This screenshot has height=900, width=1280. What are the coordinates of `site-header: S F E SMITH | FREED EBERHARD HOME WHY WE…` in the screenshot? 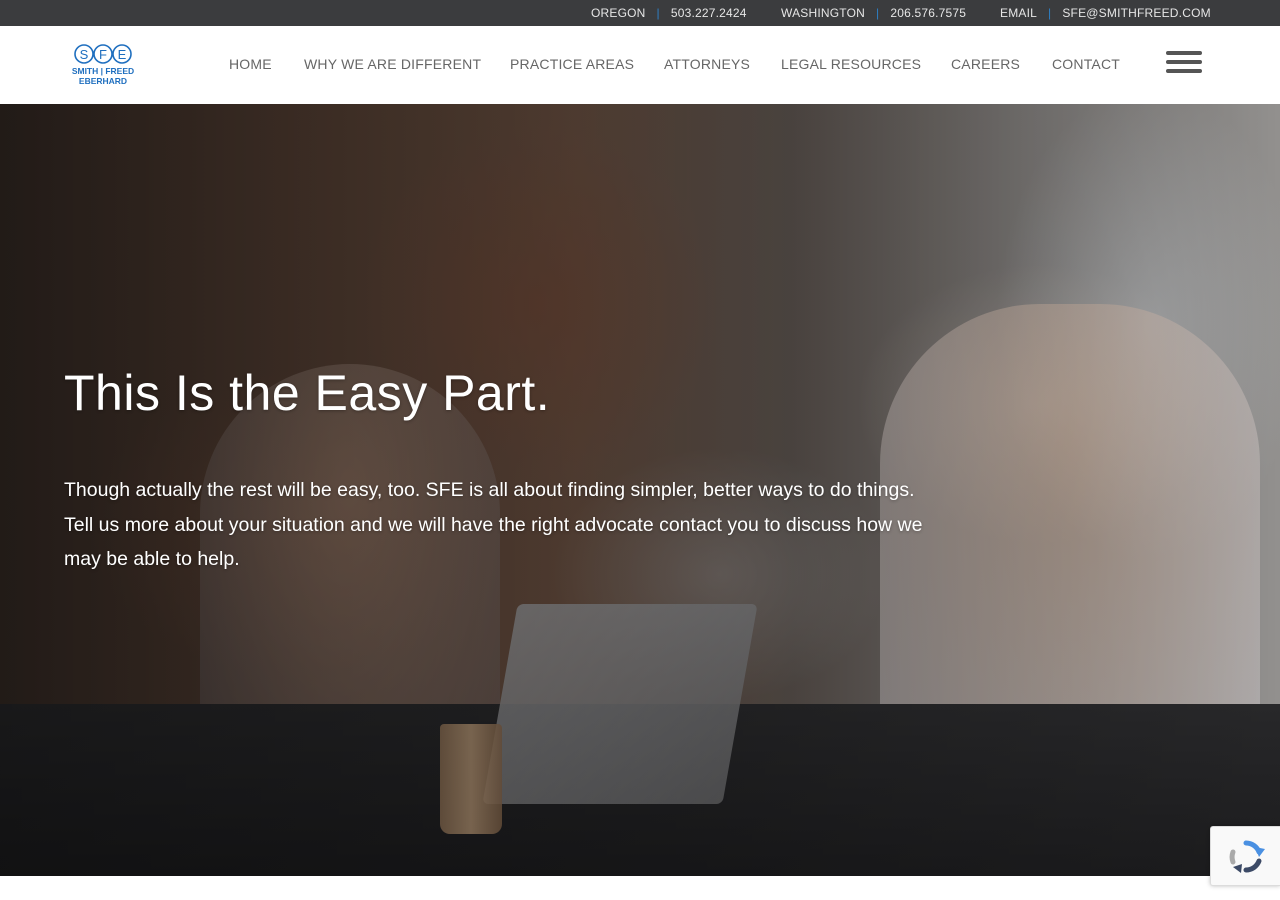 It's located at (640, 65).